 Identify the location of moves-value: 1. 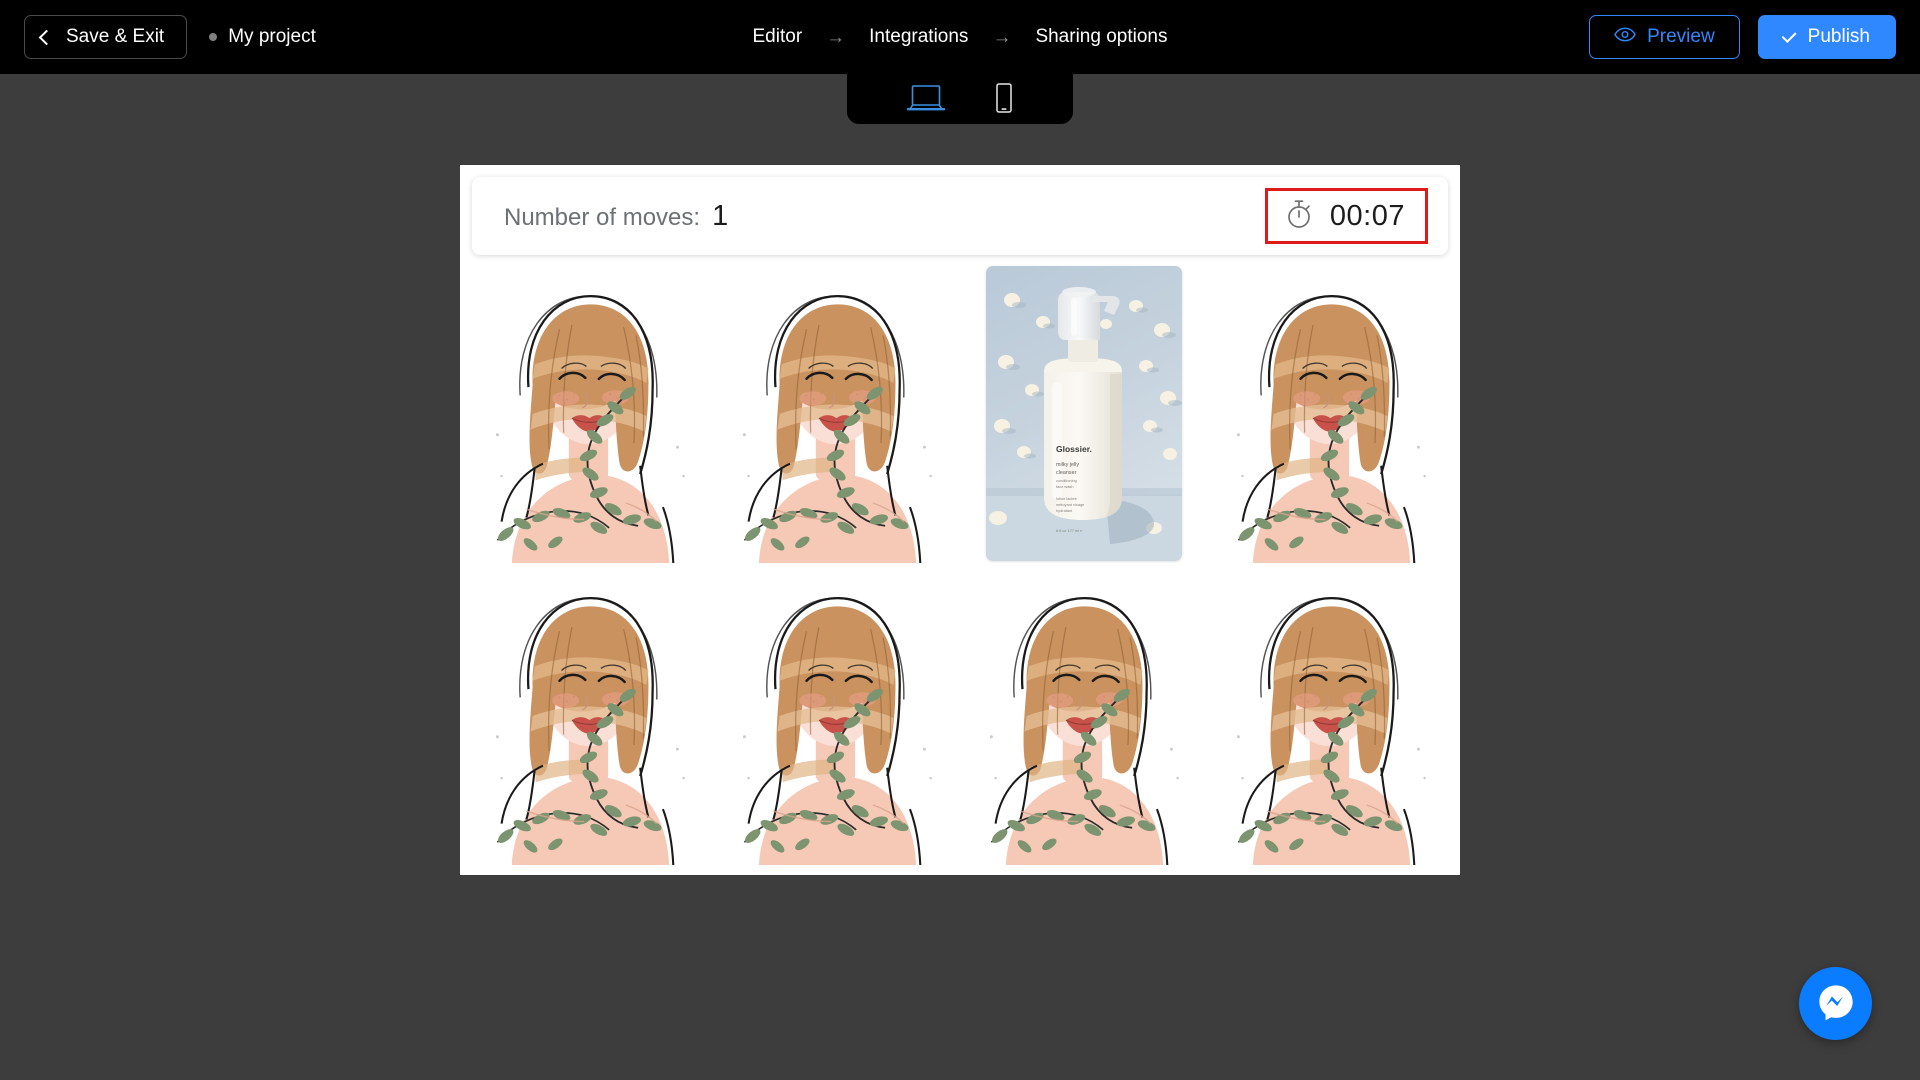
(720, 215).